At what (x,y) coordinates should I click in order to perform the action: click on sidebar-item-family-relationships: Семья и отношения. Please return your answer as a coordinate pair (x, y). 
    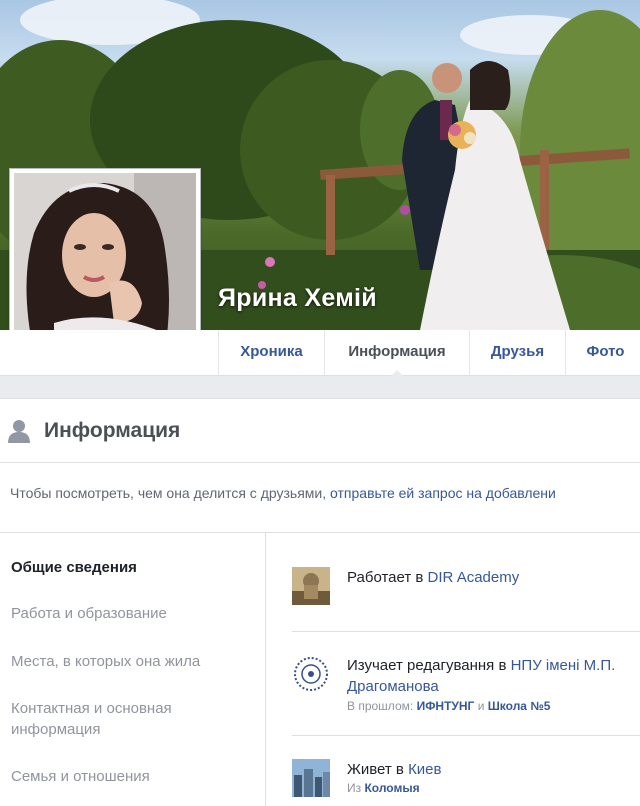
    Looking at the image, I should click on (131, 776).